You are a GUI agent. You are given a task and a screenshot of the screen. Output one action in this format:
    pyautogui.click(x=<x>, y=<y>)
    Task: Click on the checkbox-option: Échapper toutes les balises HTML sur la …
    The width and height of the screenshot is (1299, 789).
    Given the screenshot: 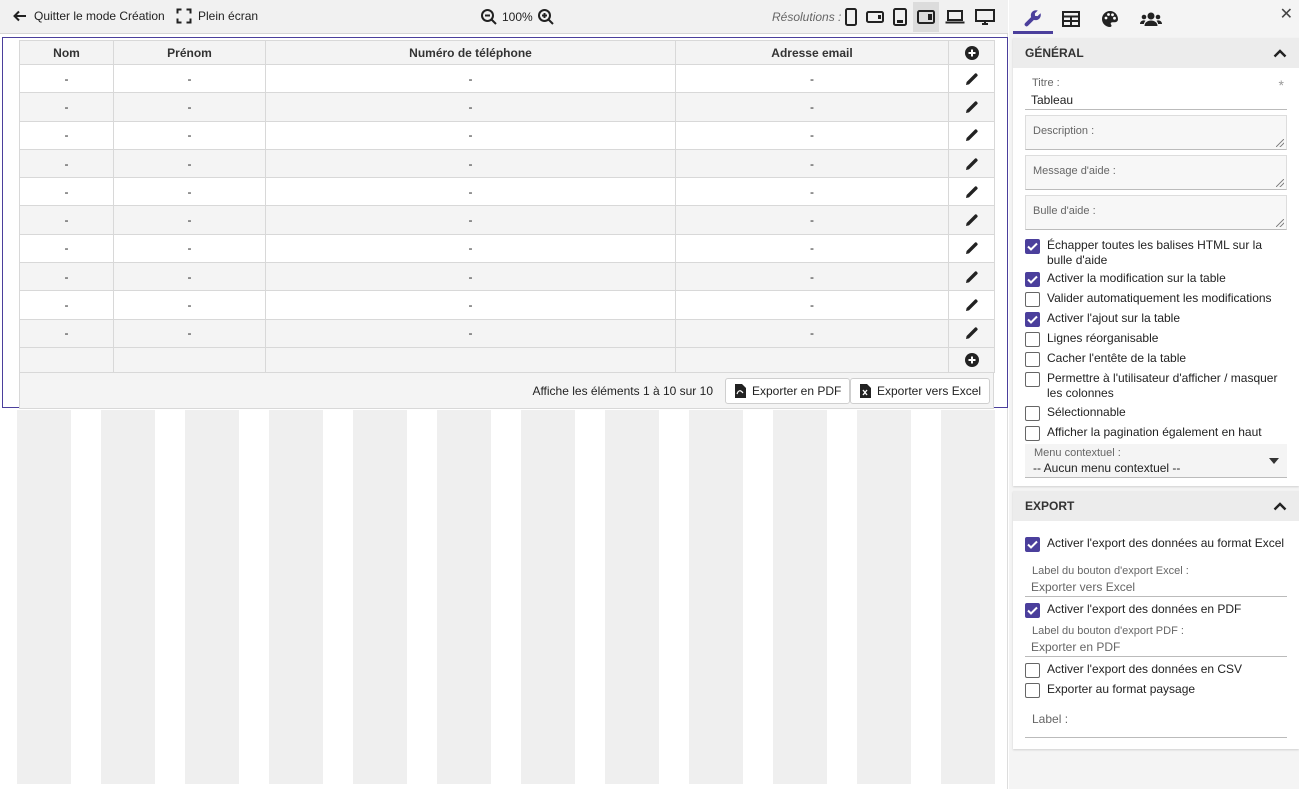 What is the action you would take?
    pyautogui.click(x=1156, y=252)
    